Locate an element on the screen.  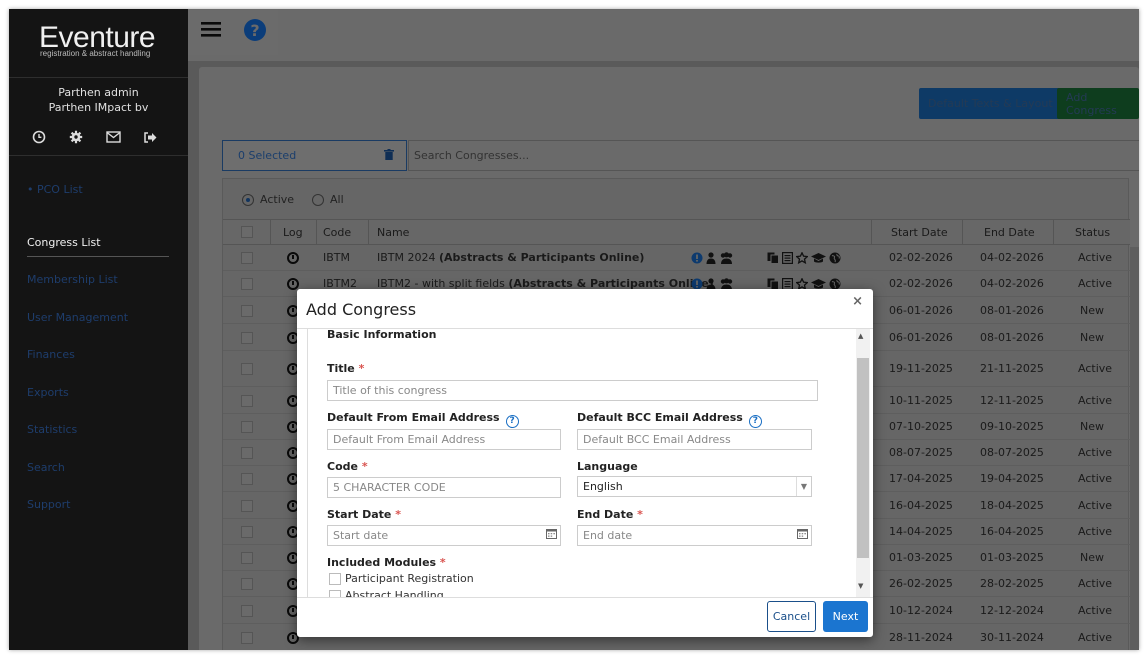
sidebar-item-support: Support is located at coordinates (48, 504).